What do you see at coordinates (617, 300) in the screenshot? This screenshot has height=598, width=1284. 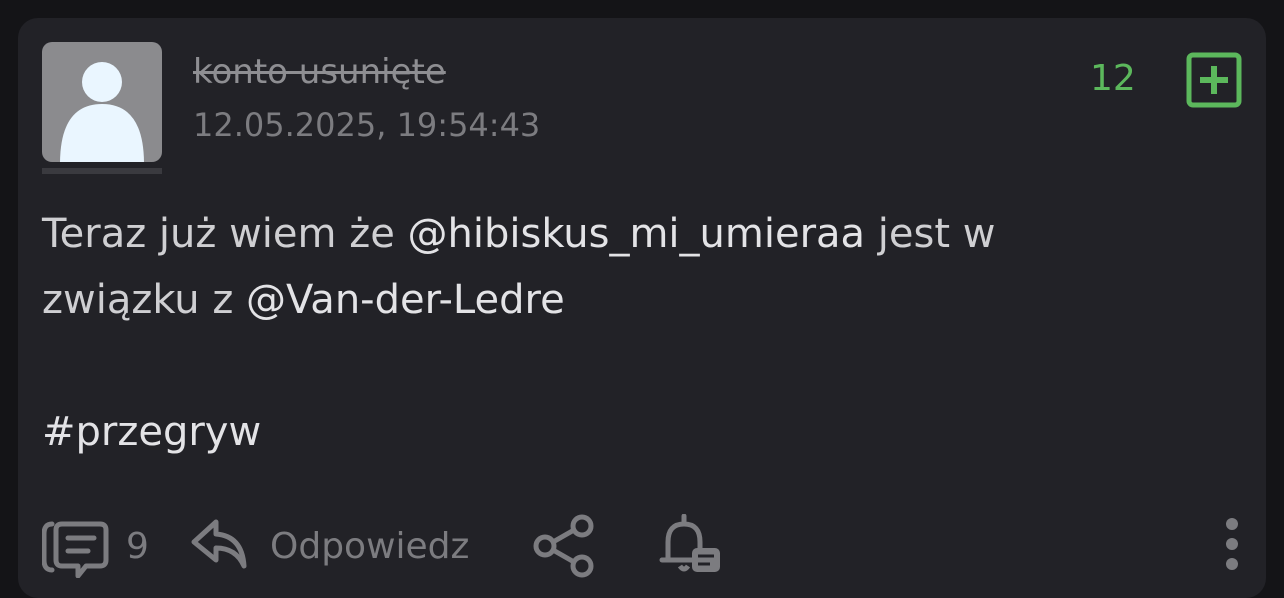 I see `content-line-2: związku z @Van-der-Ledre` at bounding box center [617, 300].